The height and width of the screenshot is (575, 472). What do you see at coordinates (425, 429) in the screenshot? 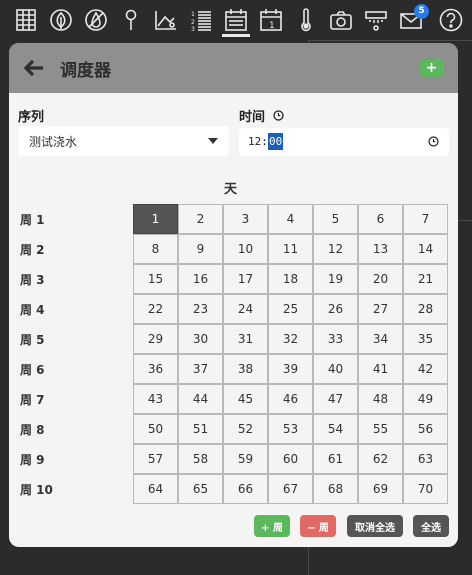
I see `day-cell: 56` at bounding box center [425, 429].